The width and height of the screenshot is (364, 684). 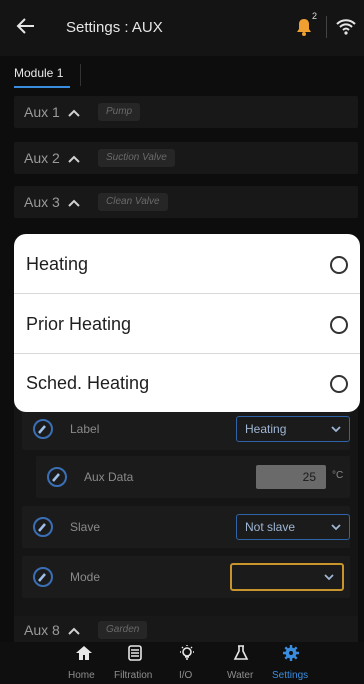 I want to click on nav-label: Water, so click(x=240, y=675).